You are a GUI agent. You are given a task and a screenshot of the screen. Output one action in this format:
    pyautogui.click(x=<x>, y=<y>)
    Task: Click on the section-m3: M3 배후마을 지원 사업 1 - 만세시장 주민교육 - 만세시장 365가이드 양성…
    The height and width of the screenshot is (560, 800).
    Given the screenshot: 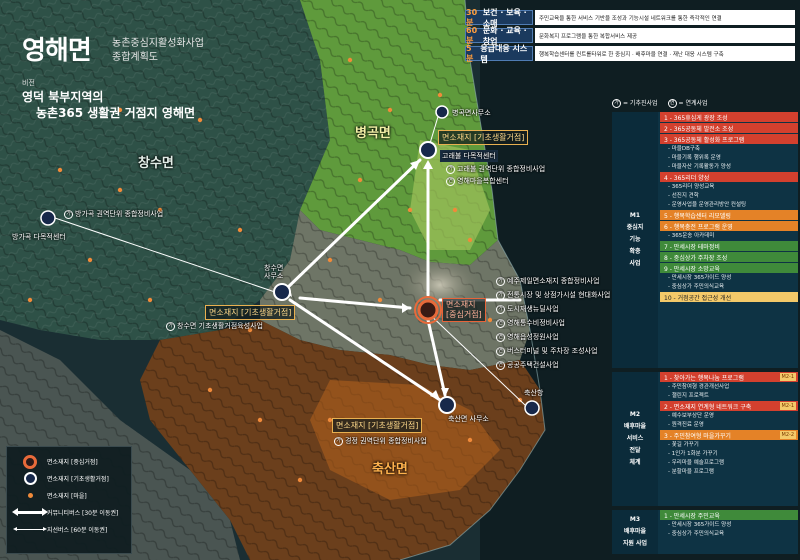 What is the action you would take?
    pyautogui.click(x=705, y=532)
    